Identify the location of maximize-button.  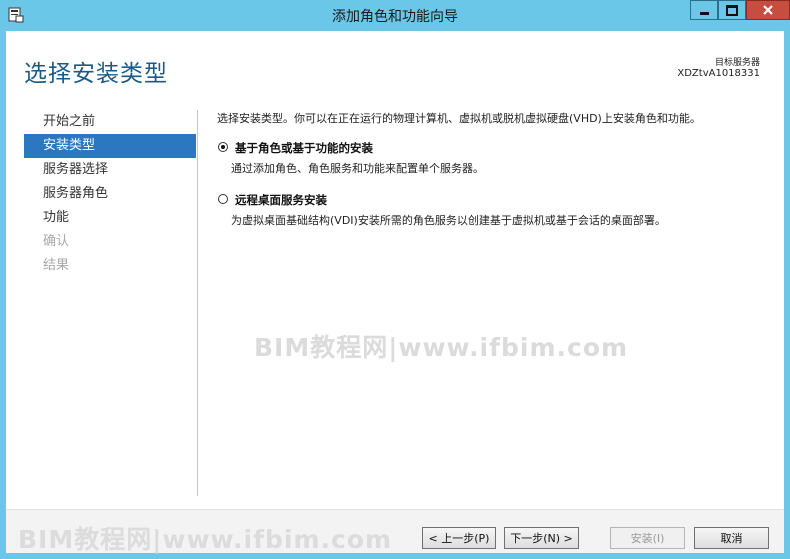
(732, 10).